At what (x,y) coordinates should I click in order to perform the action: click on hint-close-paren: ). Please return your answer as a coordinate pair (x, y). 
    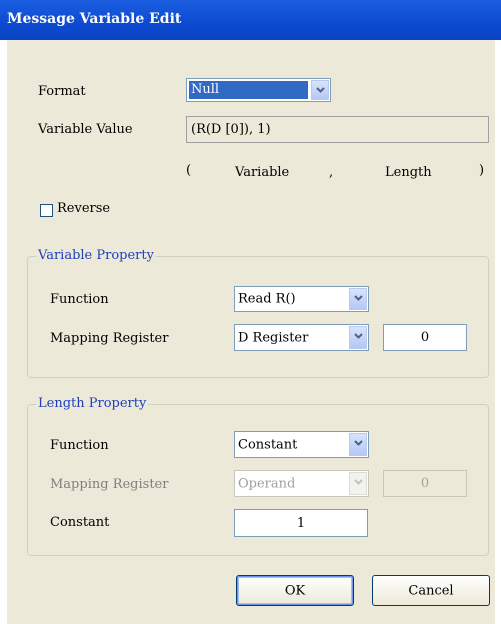
    Looking at the image, I should click on (482, 170).